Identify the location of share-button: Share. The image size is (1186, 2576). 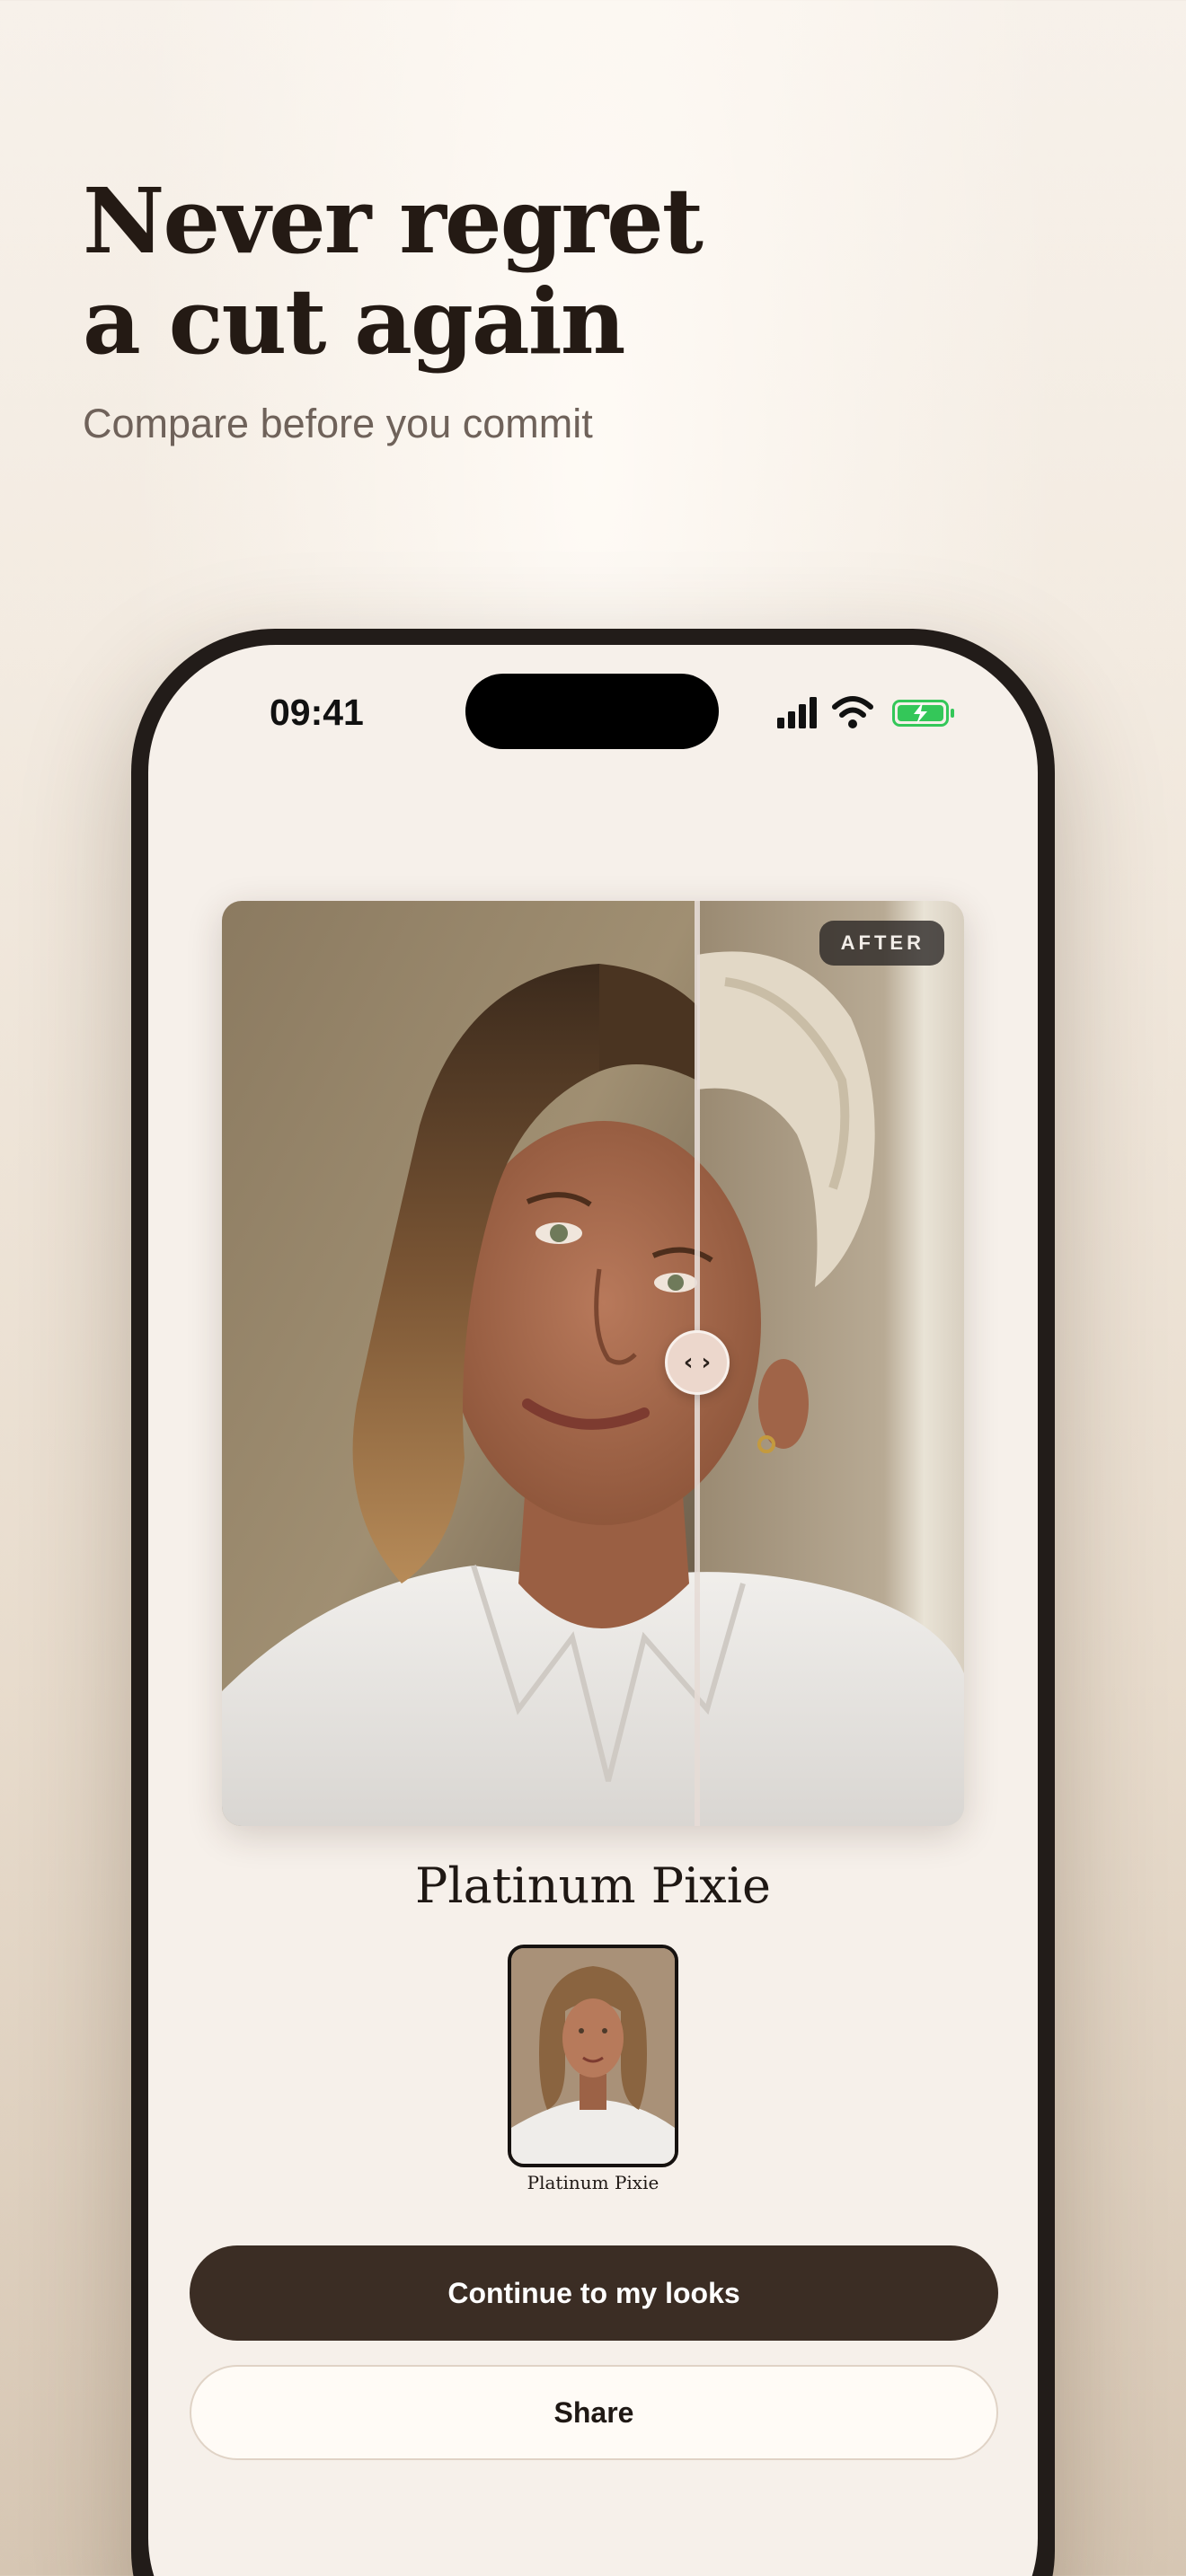
(594, 2412).